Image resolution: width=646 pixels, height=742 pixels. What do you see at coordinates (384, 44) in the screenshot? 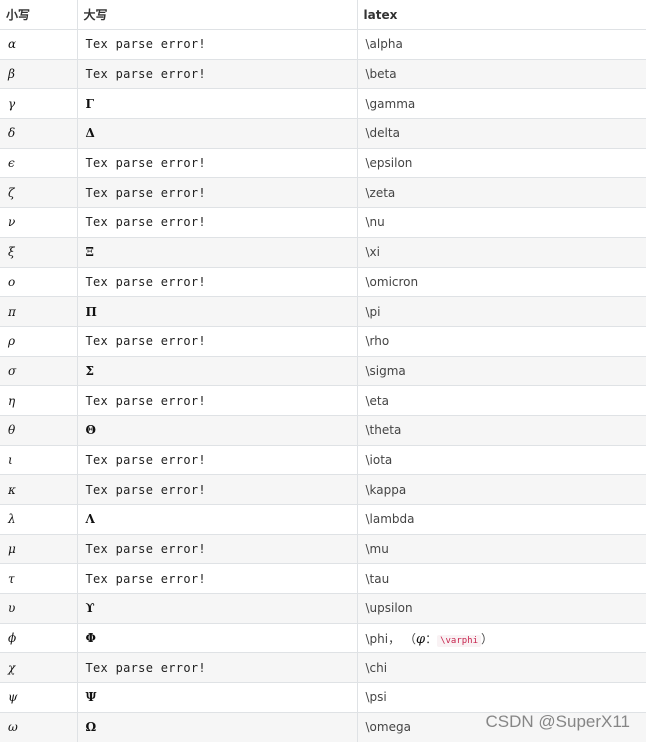
I see `latex-command: \alpha` at bounding box center [384, 44].